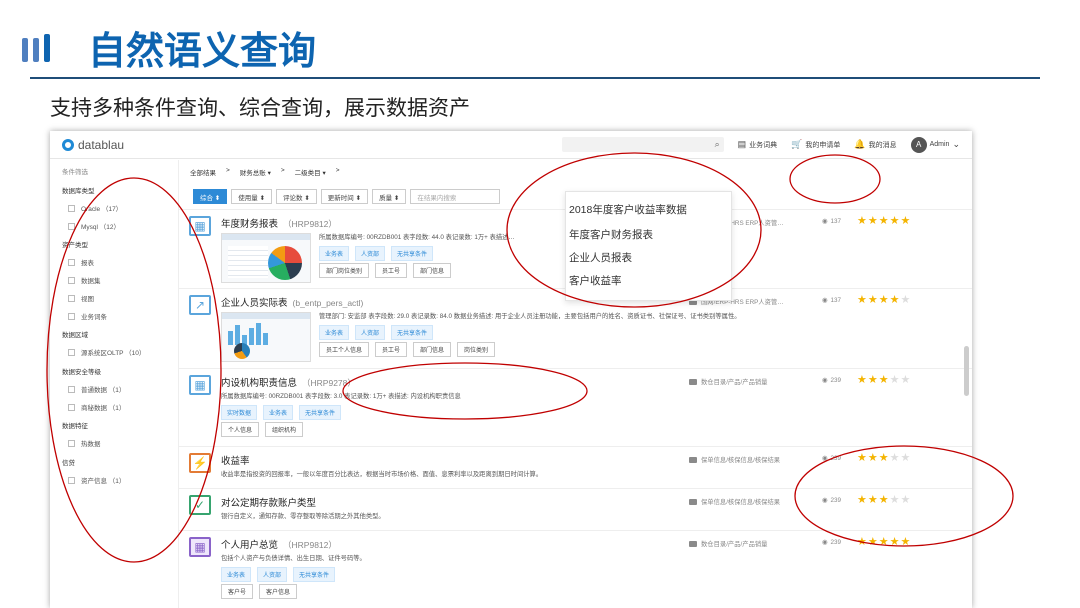  Describe the element at coordinates (237, 591) in the screenshot. I see `field-label: 客户号` at that location.